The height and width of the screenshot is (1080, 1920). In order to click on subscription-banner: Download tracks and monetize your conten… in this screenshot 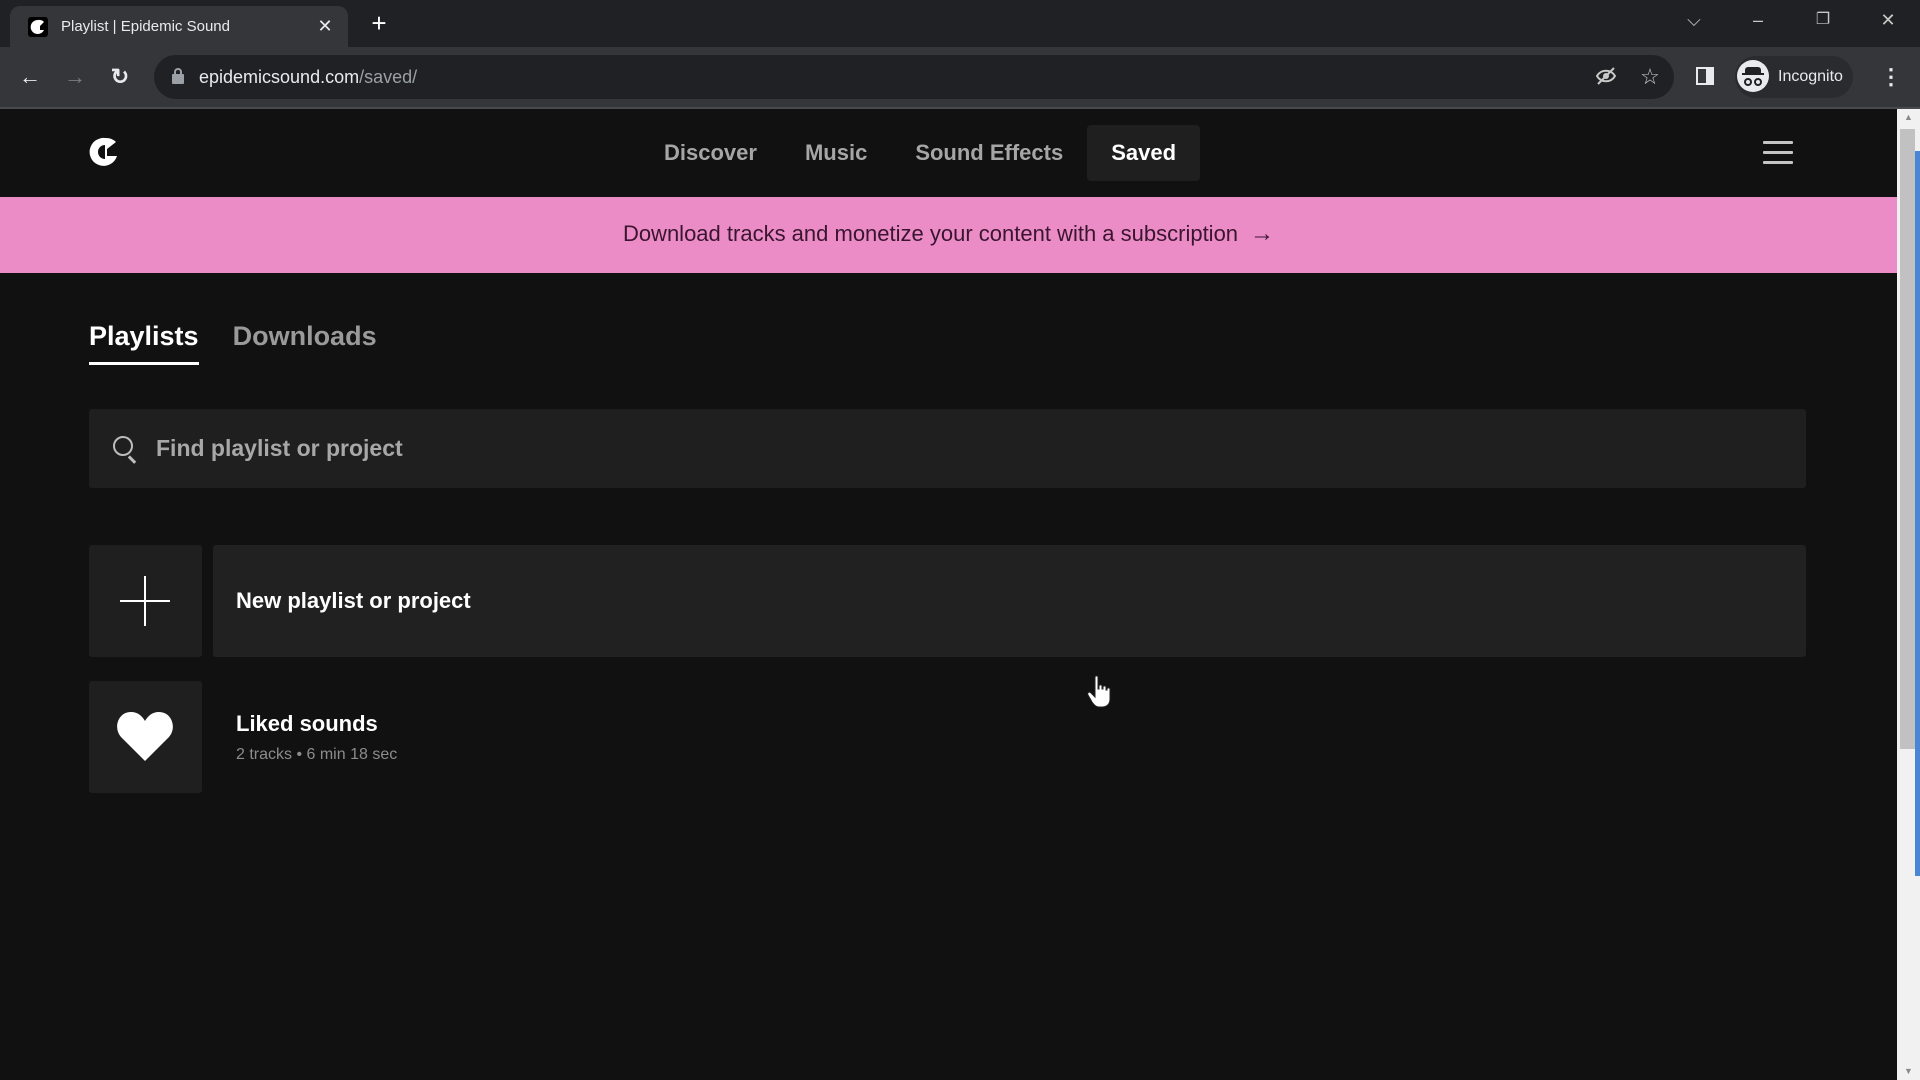, I will do `click(948, 235)`.